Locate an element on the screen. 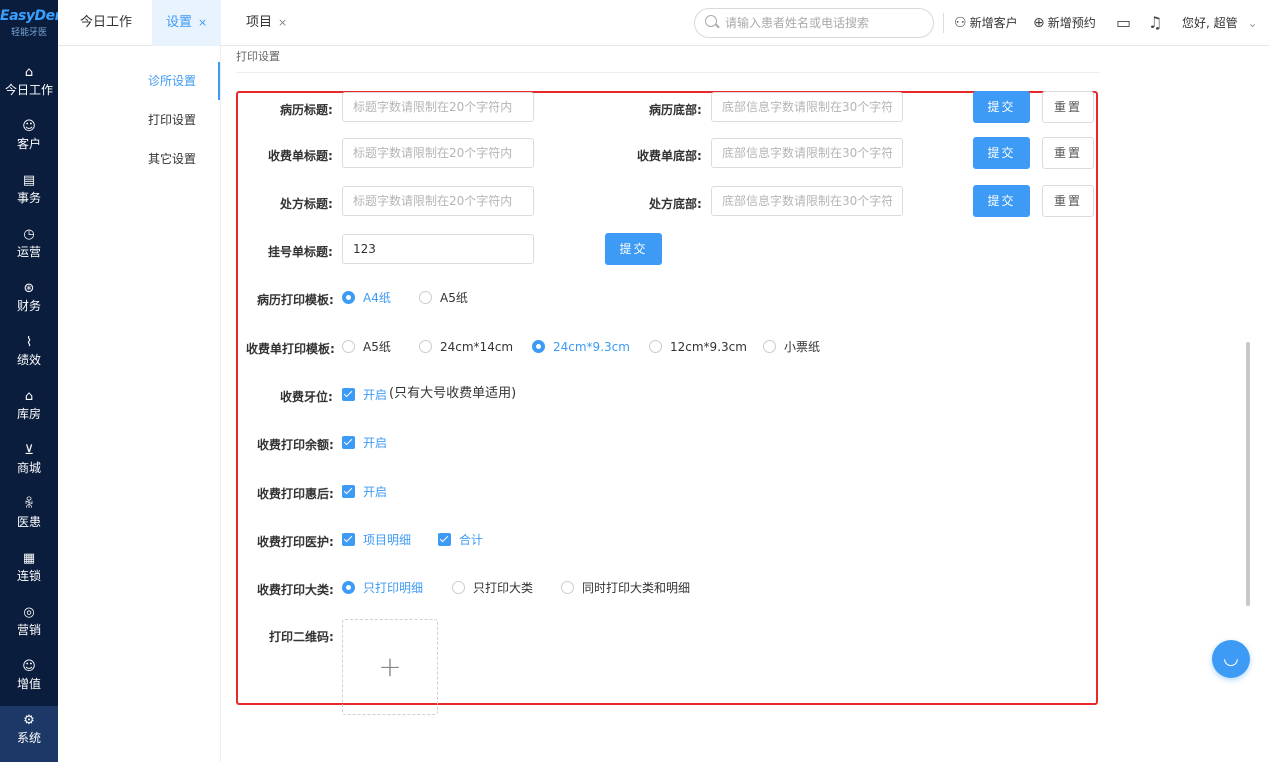  sidebar-item-label: 财务 is located at coordinates (28, 306).